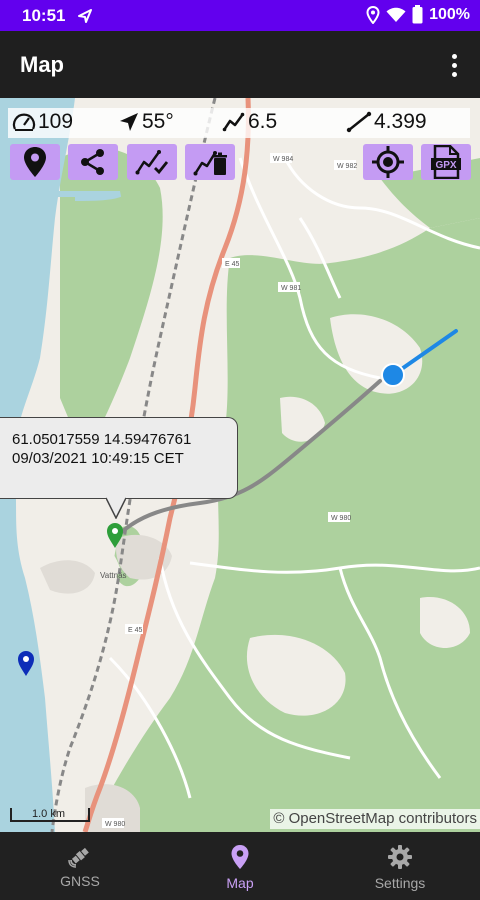 This screenshot has height=900, width=480. I want to click on share-icon, so click(92, 162).